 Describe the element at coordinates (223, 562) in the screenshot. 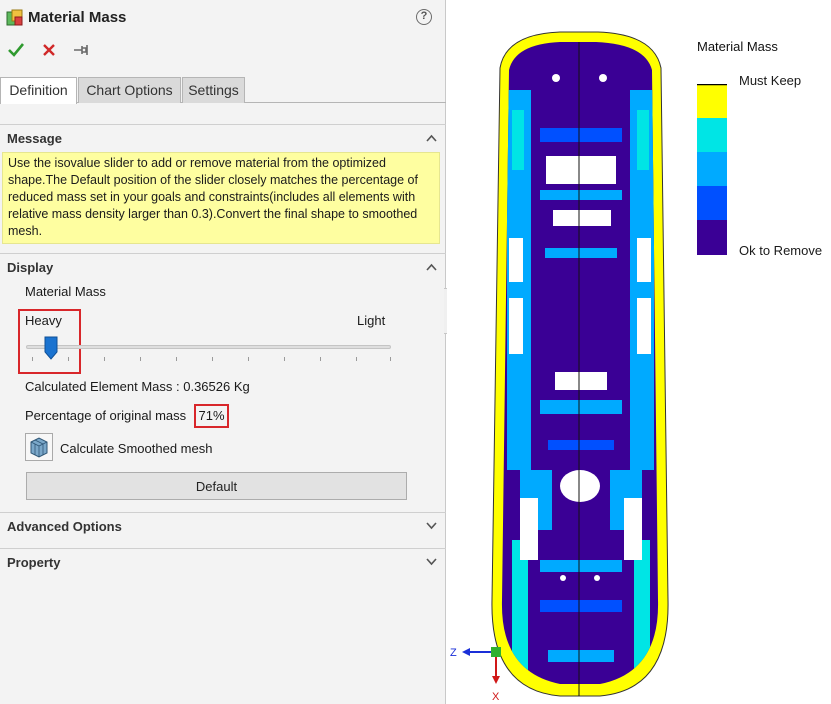

I see `property-header: Property` at that location.